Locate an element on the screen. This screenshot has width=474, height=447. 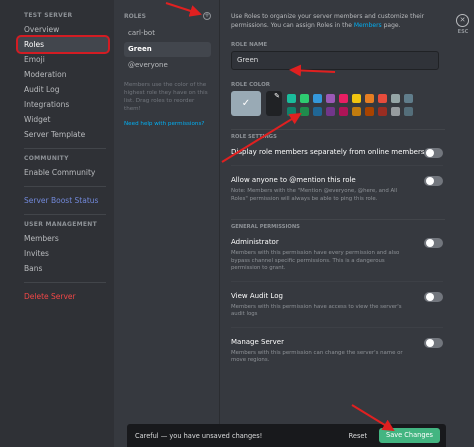
role-item-everyone: @everyone is located at coordinates (167, 65).